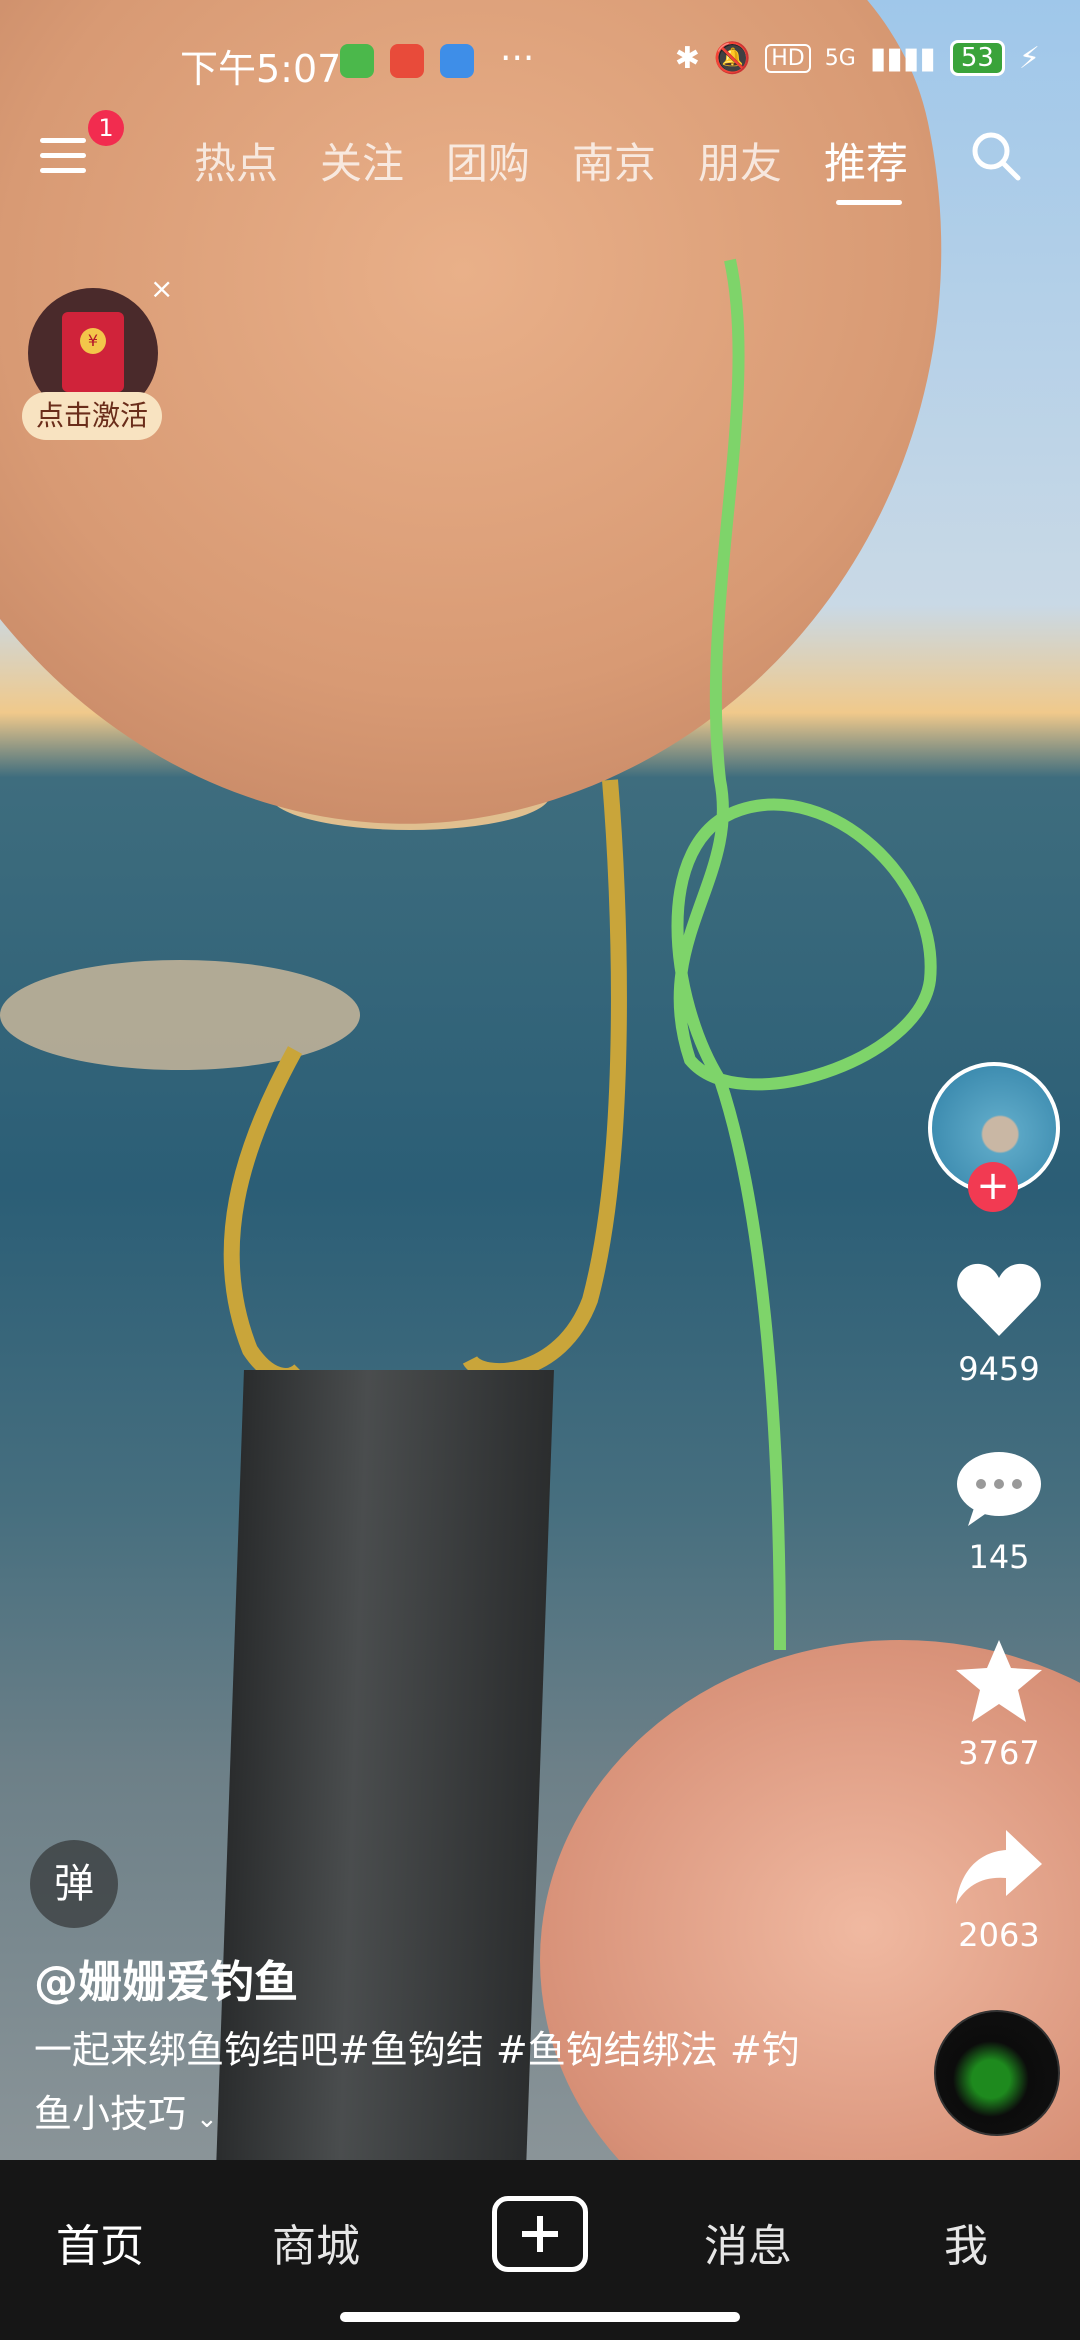 The width and height of the screenshot is (1080, 2340). I want to click on share-arrow-icon, so click(999, 1867).